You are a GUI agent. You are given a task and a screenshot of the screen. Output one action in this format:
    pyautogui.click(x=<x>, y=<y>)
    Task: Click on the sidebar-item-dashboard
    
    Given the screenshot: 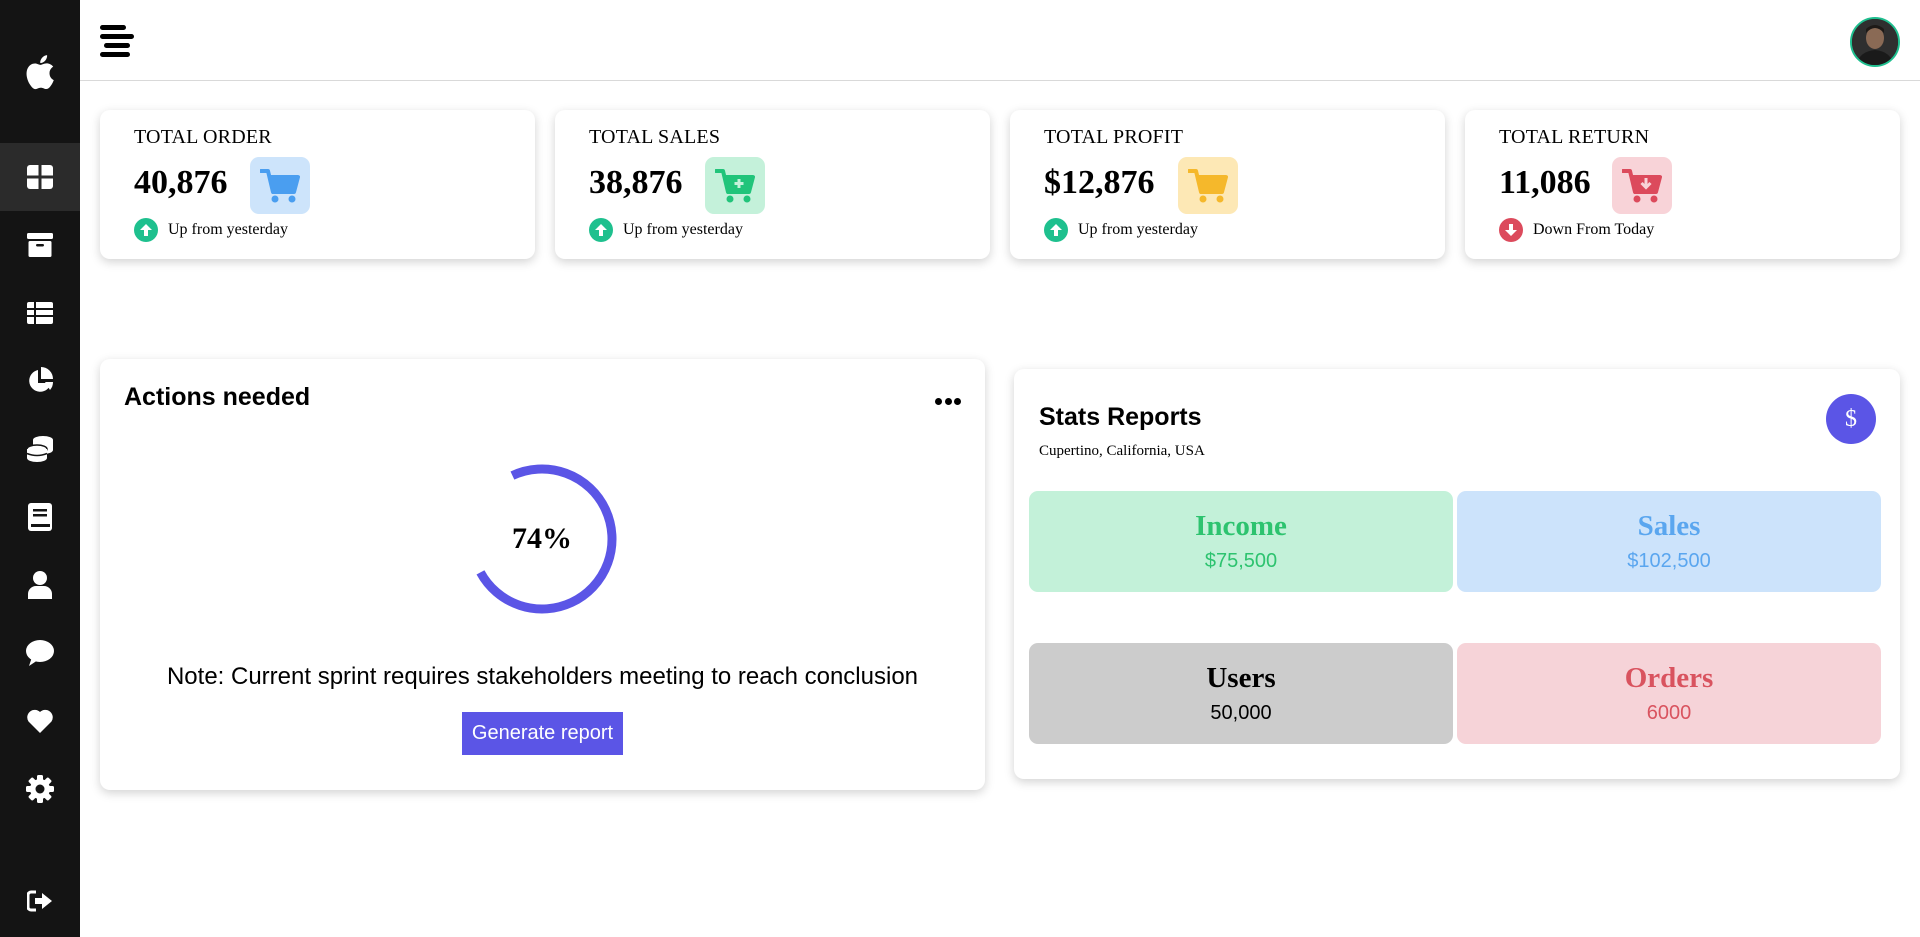 What is the action you would take?
    pyautogui.click(x=40, y=177)
    